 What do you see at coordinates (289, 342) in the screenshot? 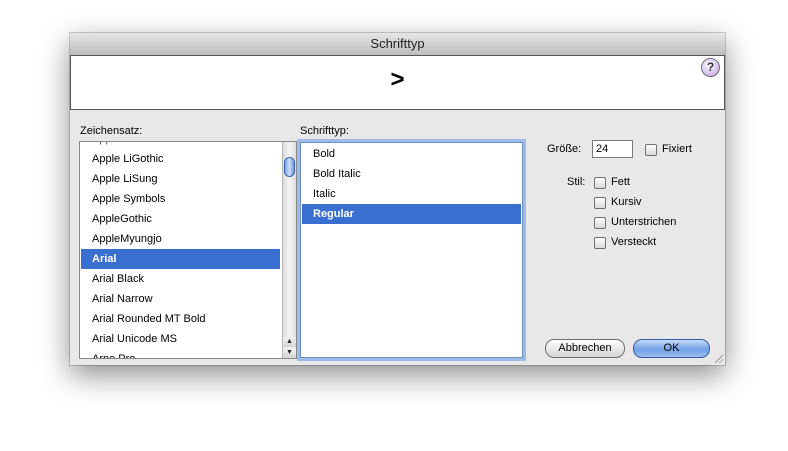
I see `scroll-up-arrow-icon: ▲` at bounding box center [289, 342].